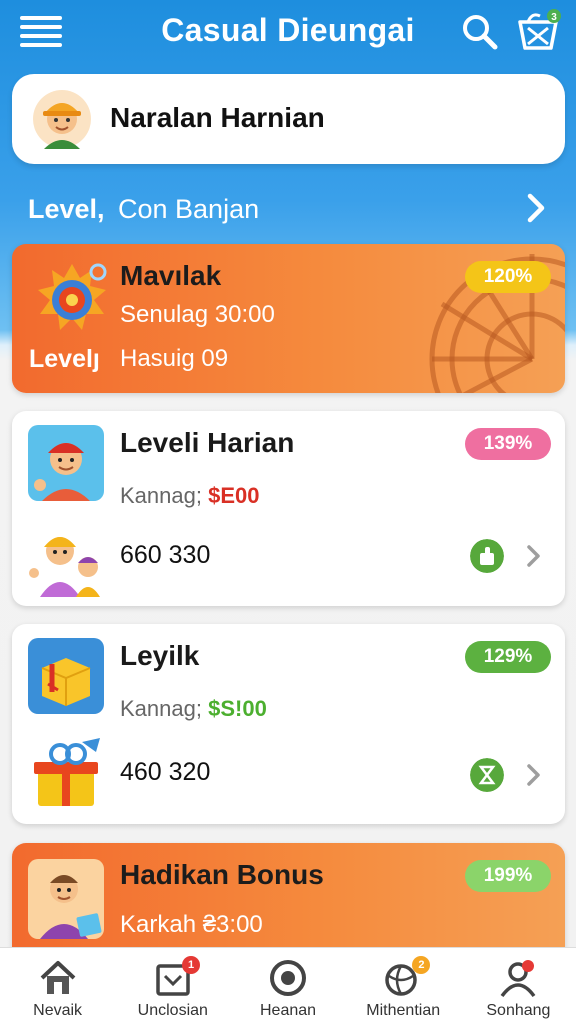 This screenshot has width=576, height=1024. I want to click on nav-badge: 1, so click(191, 965).